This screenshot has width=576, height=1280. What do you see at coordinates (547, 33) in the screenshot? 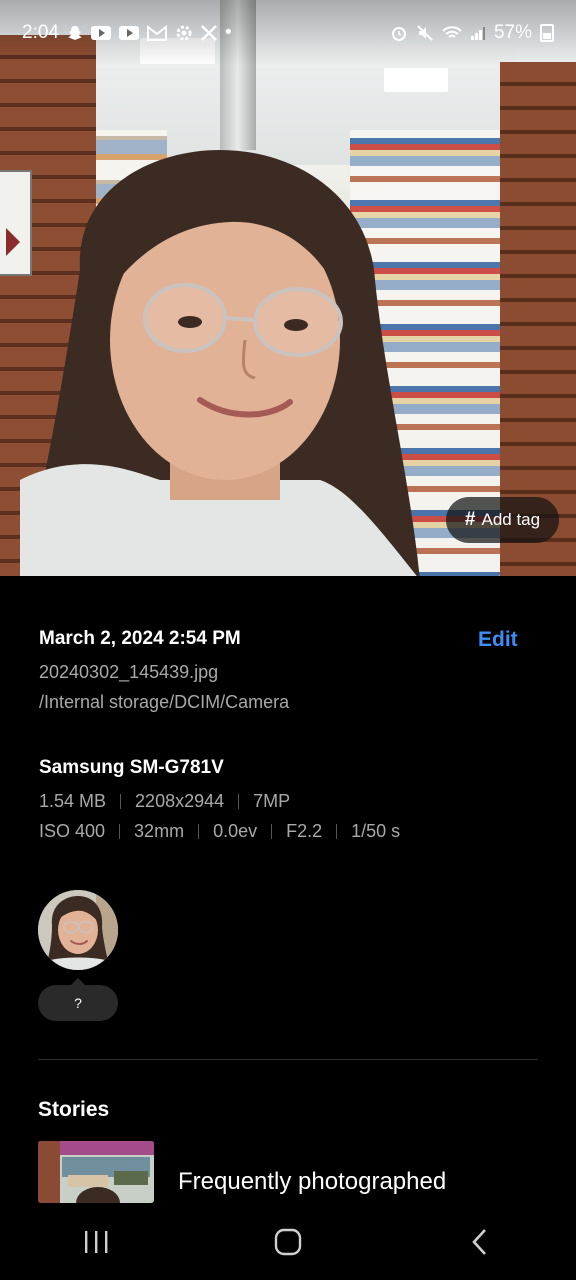
I see `battery-icon` at bounding box center [547, 33].